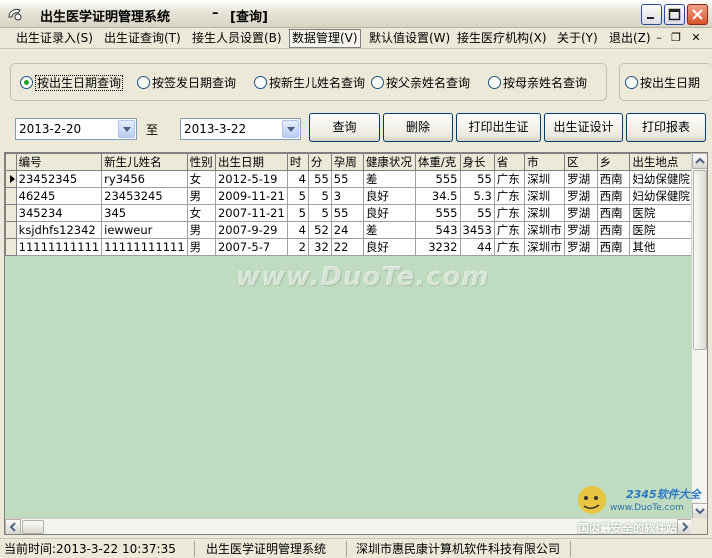 The image size is (712, 558). What do you see at coordinates (509, 162) in the screenshot?
I see `column-header: 省` at bounding box center [509, 162].